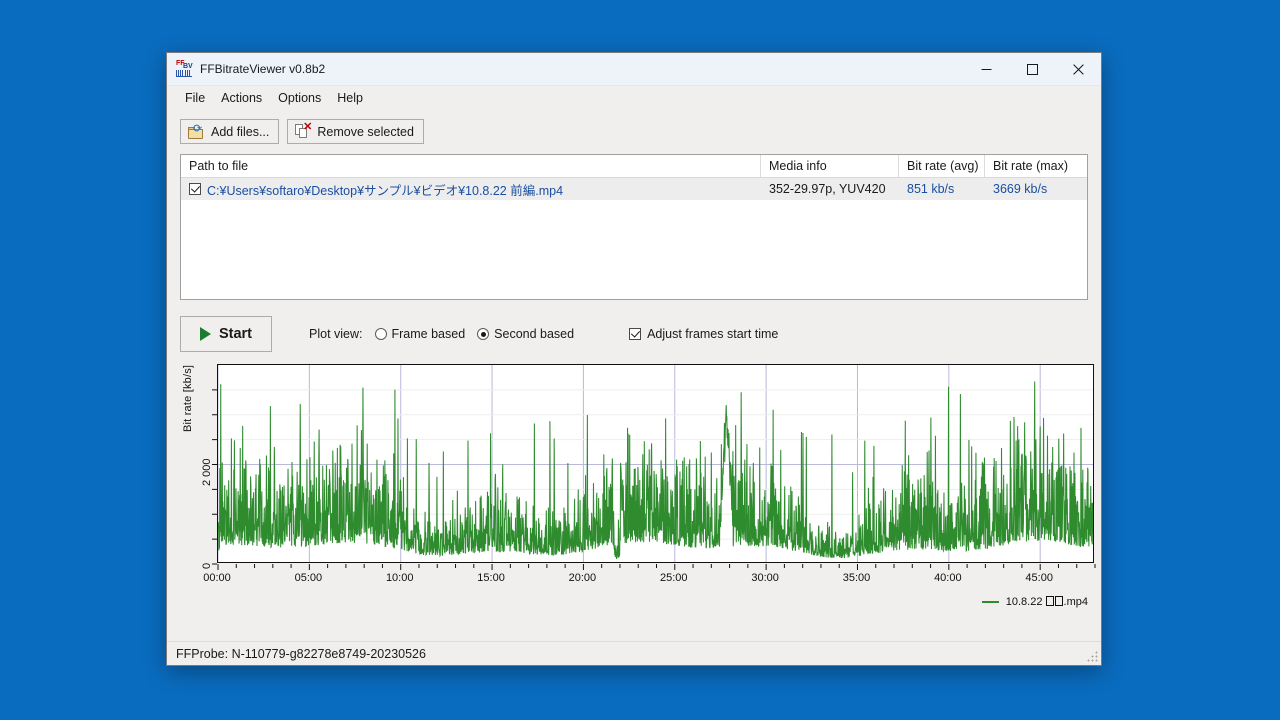 The height and width of the screenshot is (720, 1280). Describe the element at coordinates (765, 578) in the screenshot. I see `chart-x-tick-label: 30:00` at that location.